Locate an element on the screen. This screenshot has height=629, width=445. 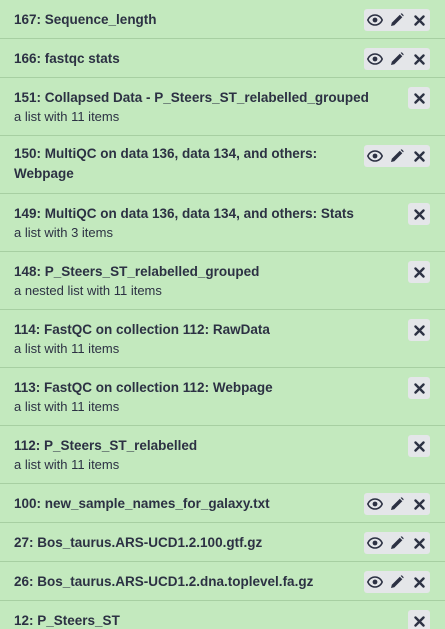
history-item: 100: new_sample_names_for_galaxy.txt is located at coordinates (222, 503).